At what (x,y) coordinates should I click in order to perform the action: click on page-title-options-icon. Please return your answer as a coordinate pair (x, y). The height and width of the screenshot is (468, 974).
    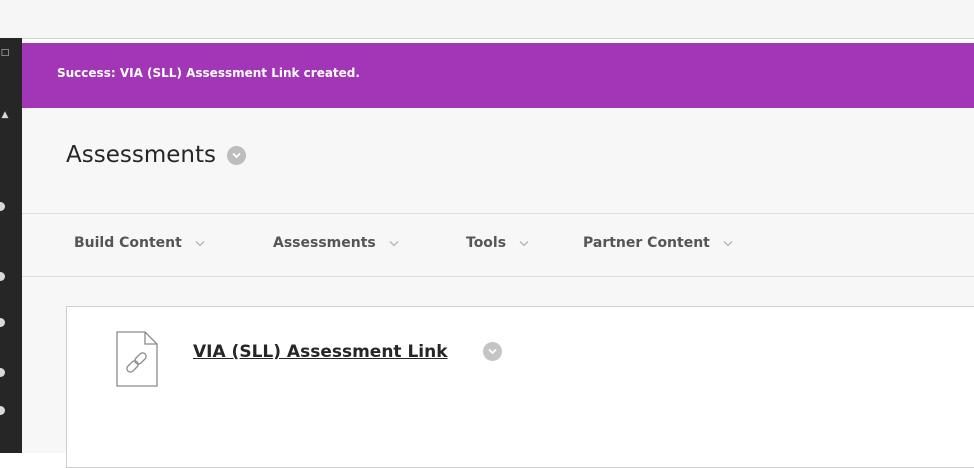
    Looking at the image, I should click on (237, 155).